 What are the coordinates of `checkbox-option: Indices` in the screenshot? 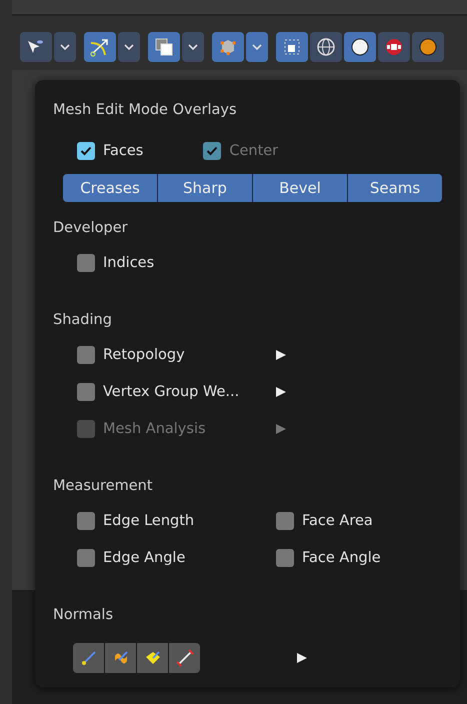 It's located at (176, 263).